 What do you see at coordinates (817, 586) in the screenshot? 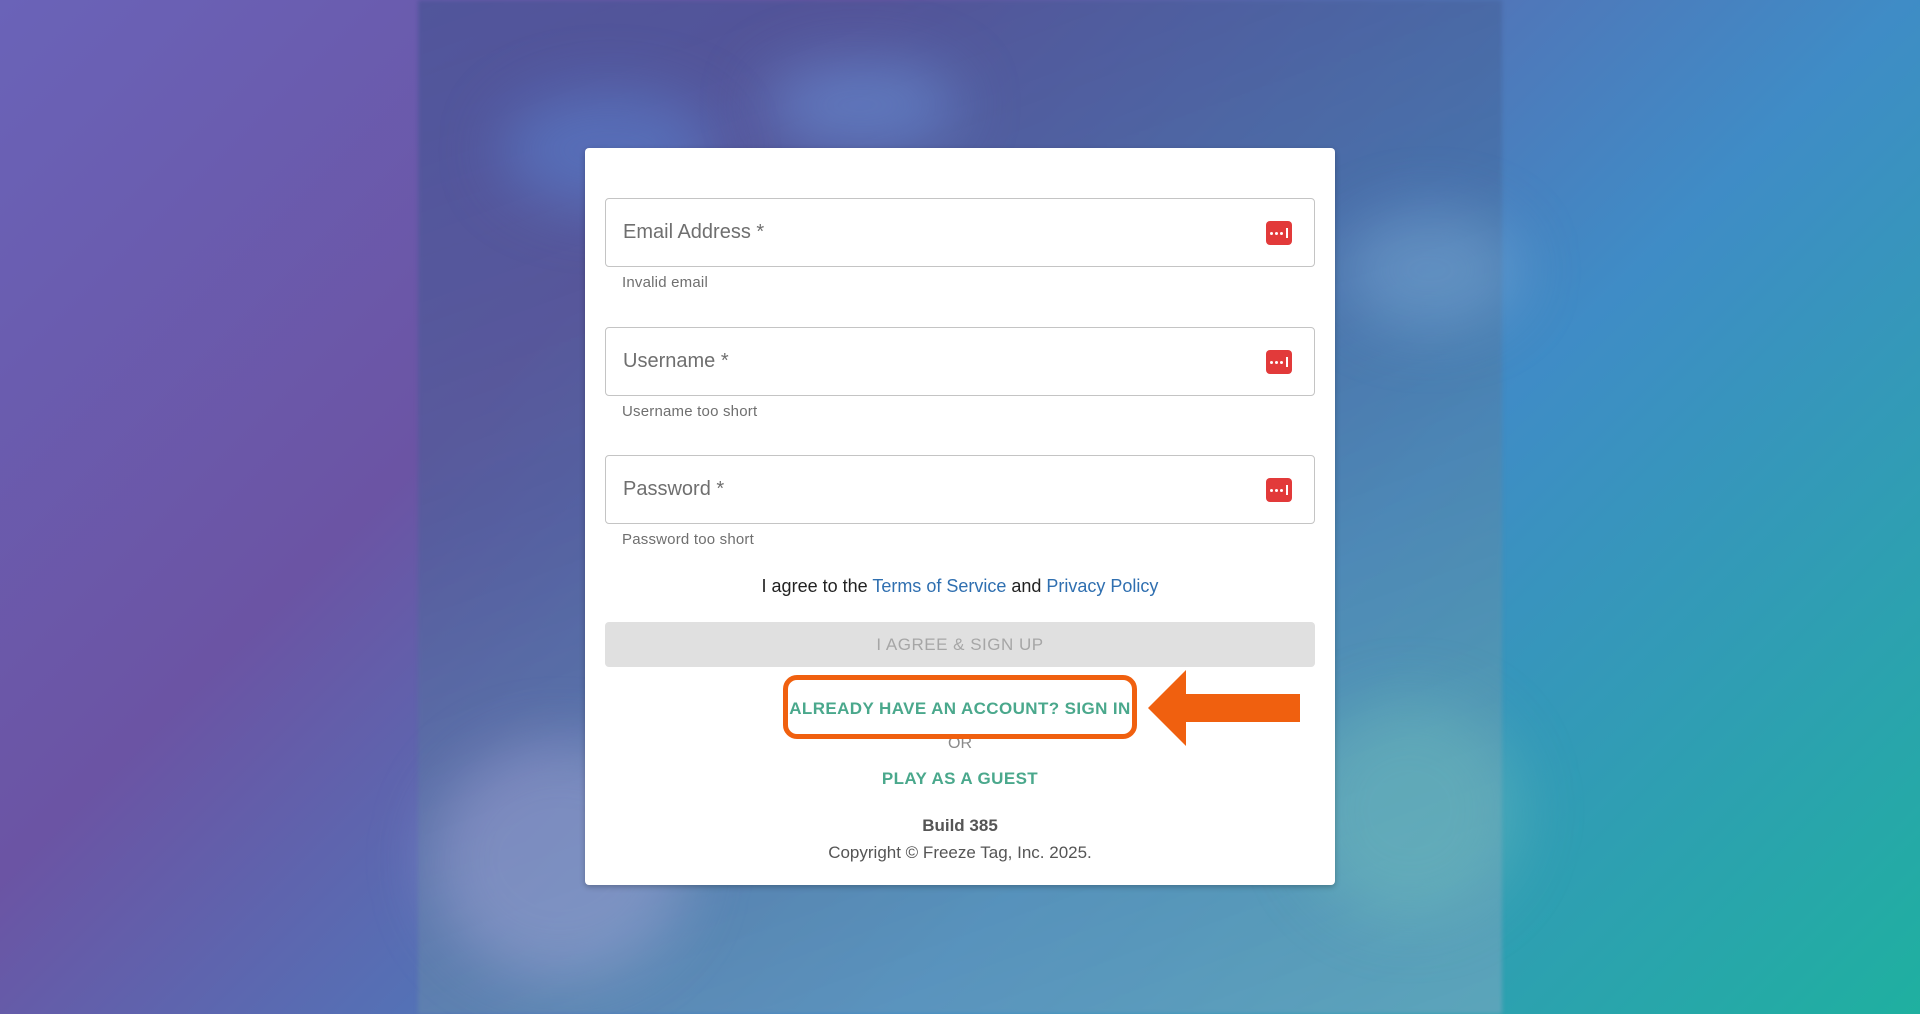
I see `agree-prefix: I agree to the` at bounding box center [817, 586].